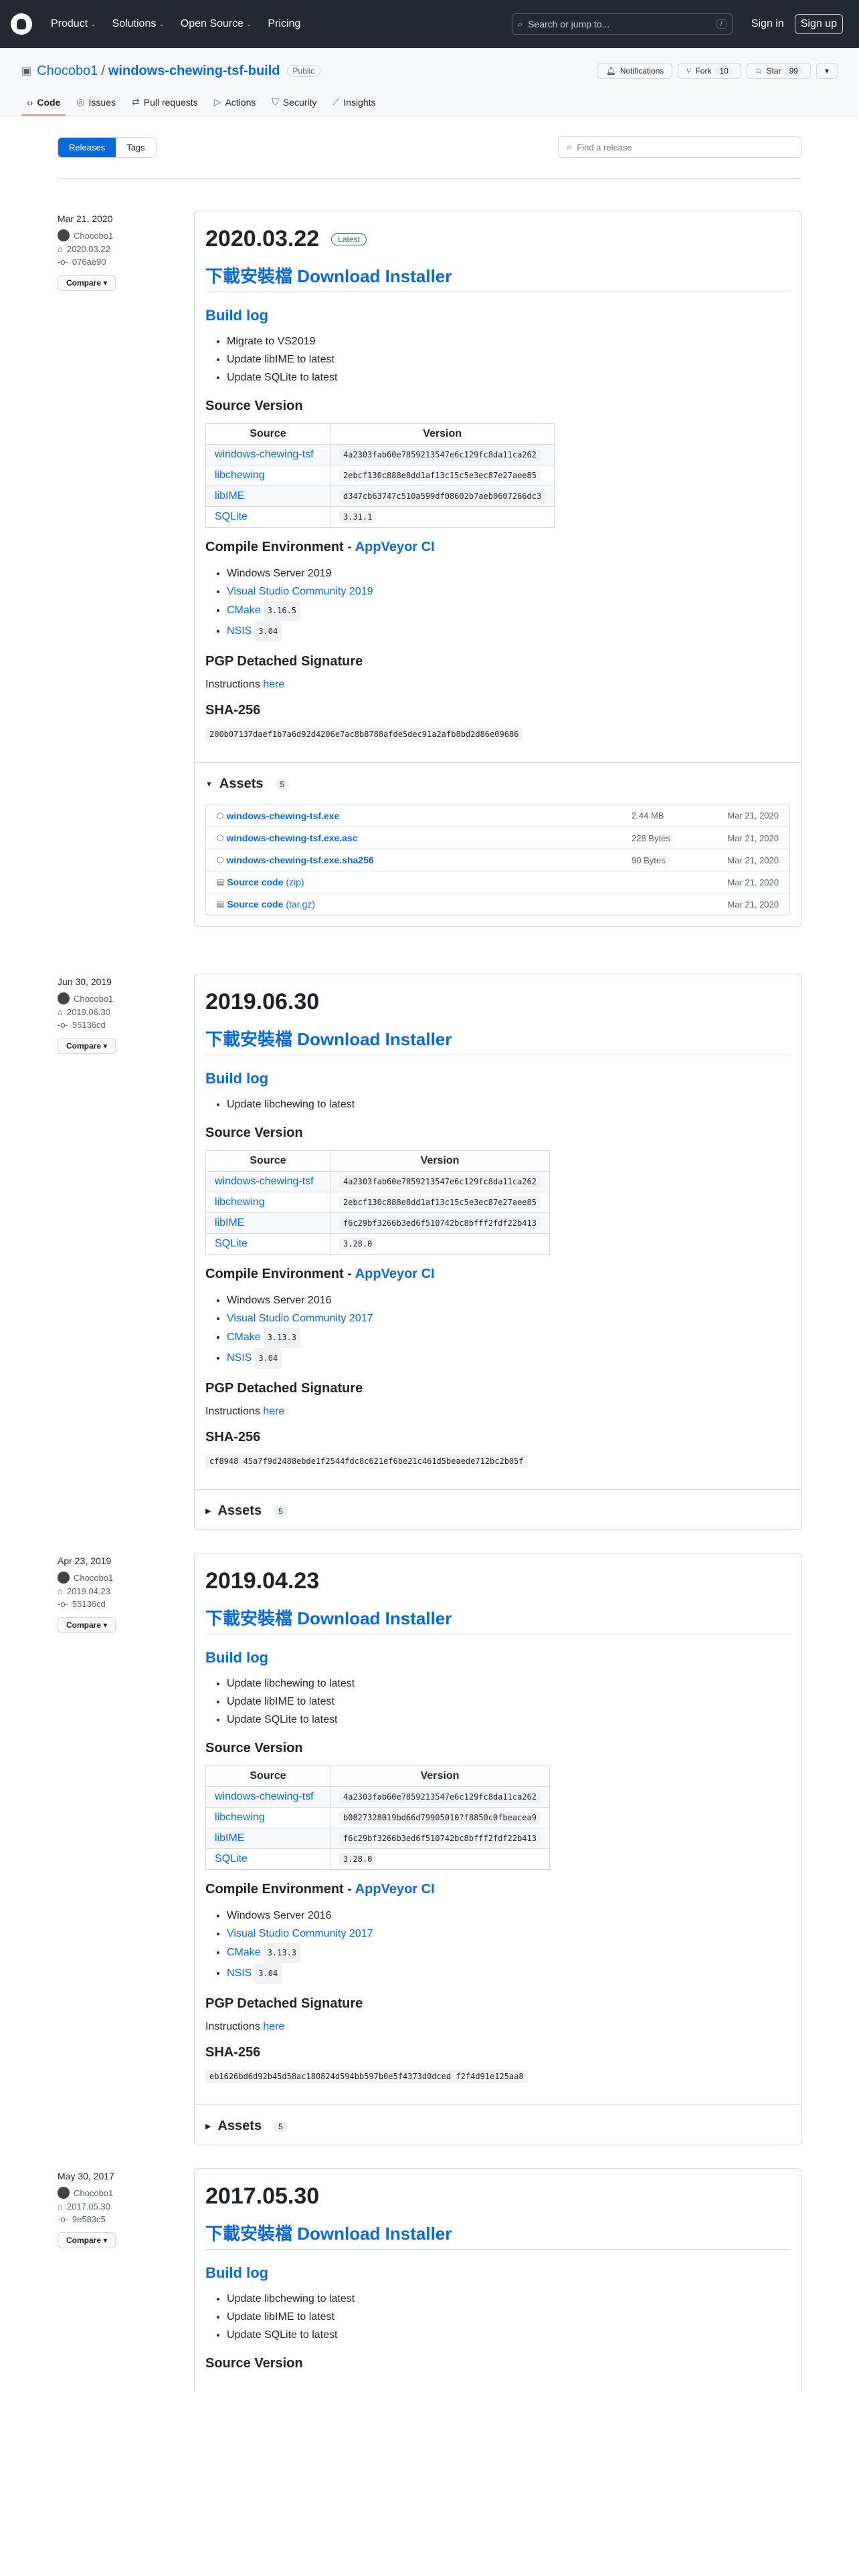 The width and height of the screenshot is (859, 2576). Describe the element at coordinates (126, 249) in the screenshot. I see `release-tag: ⌂ 2020.03.22` at that location.